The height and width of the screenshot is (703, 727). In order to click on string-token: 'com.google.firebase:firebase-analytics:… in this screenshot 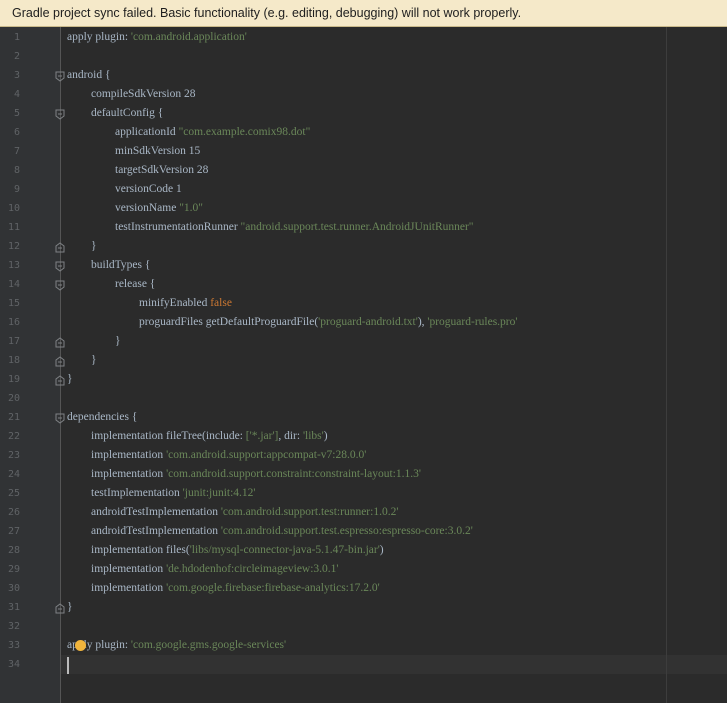, I will do `click(273, 588)`.